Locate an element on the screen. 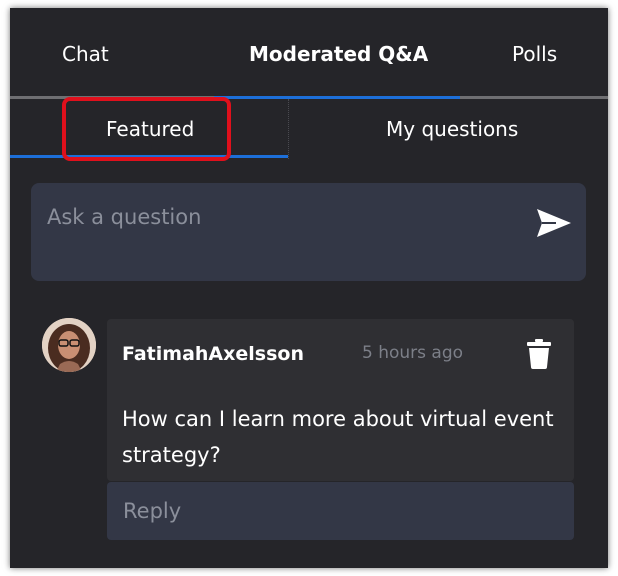  question-author: FatimahAxelsson is located at coordinates (213, 354).